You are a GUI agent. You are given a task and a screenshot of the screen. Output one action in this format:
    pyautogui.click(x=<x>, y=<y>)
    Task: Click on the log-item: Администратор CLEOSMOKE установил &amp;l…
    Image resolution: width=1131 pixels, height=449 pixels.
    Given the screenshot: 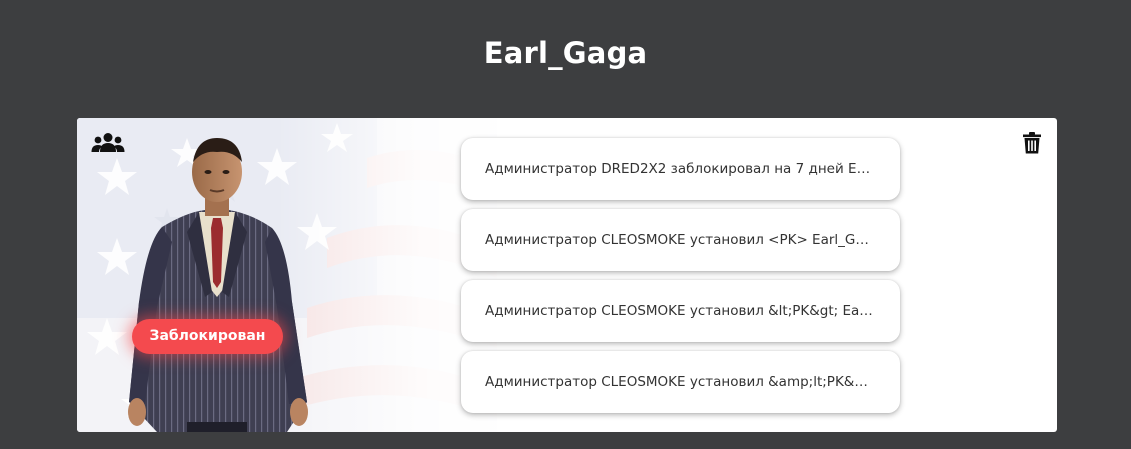 What is the action you would take?
    pyautogui.click(x=680, y=382)
    